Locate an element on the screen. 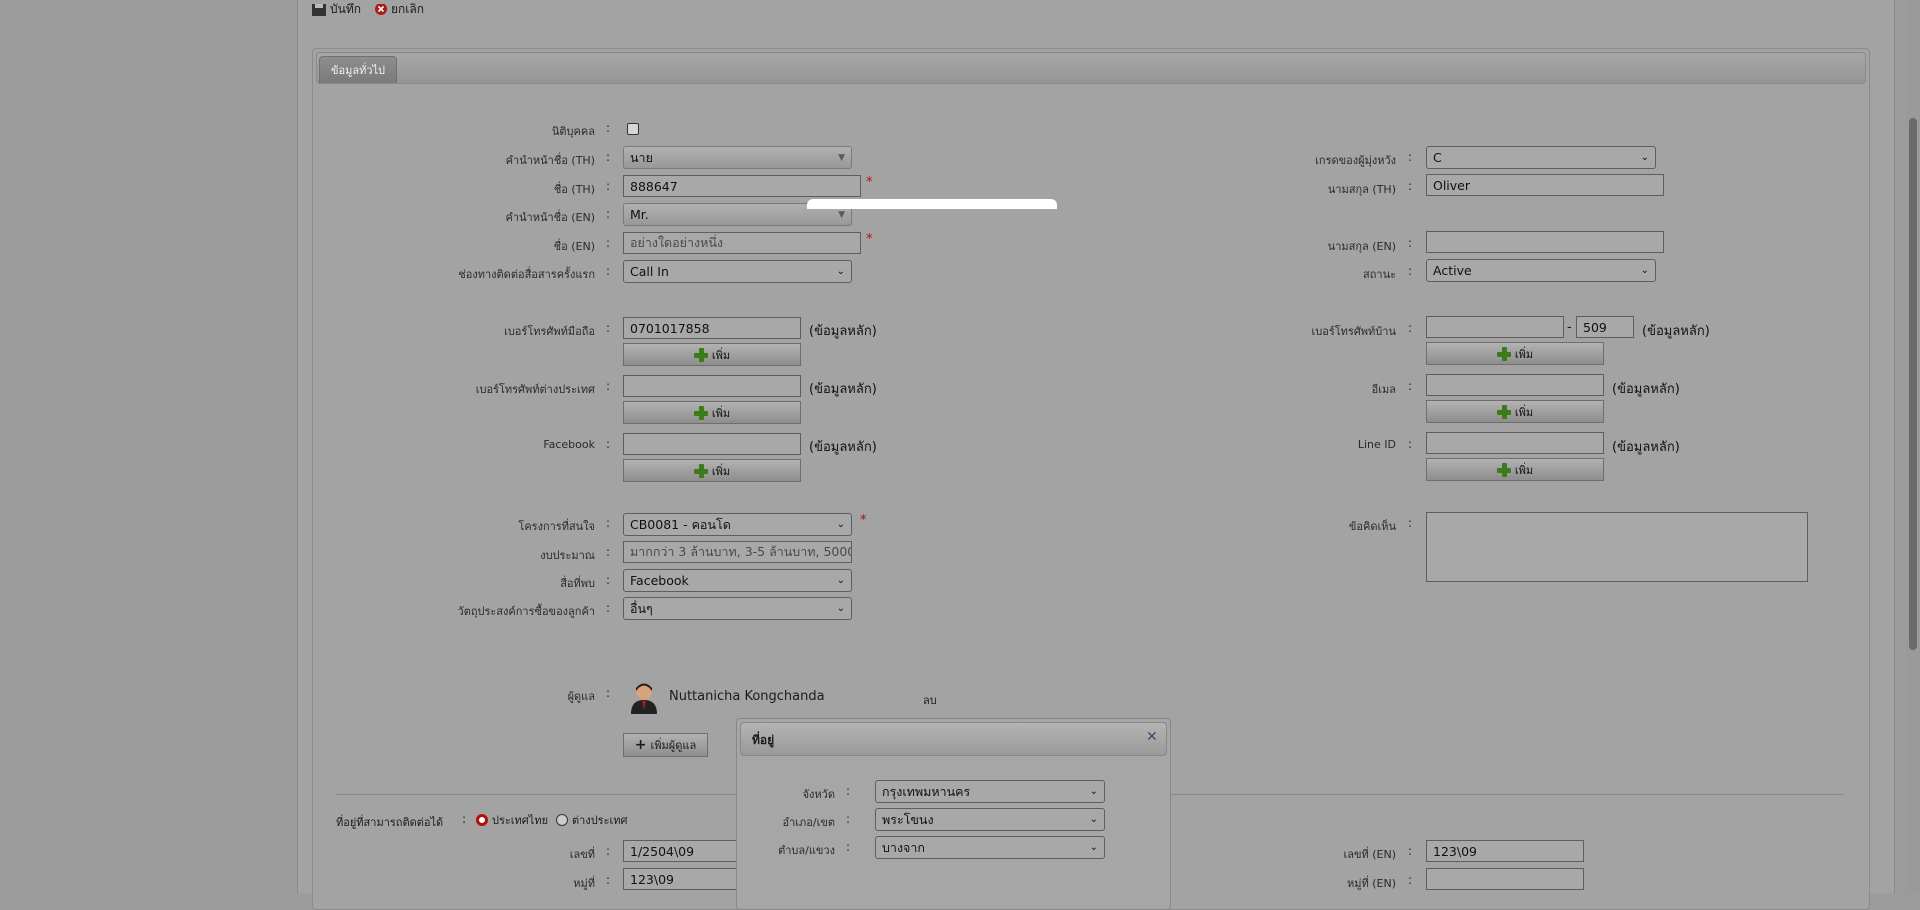 This screenshot has height=910, width=1920. province-value: กรุงเทพมหานคร is located at coordinates (926, 791).